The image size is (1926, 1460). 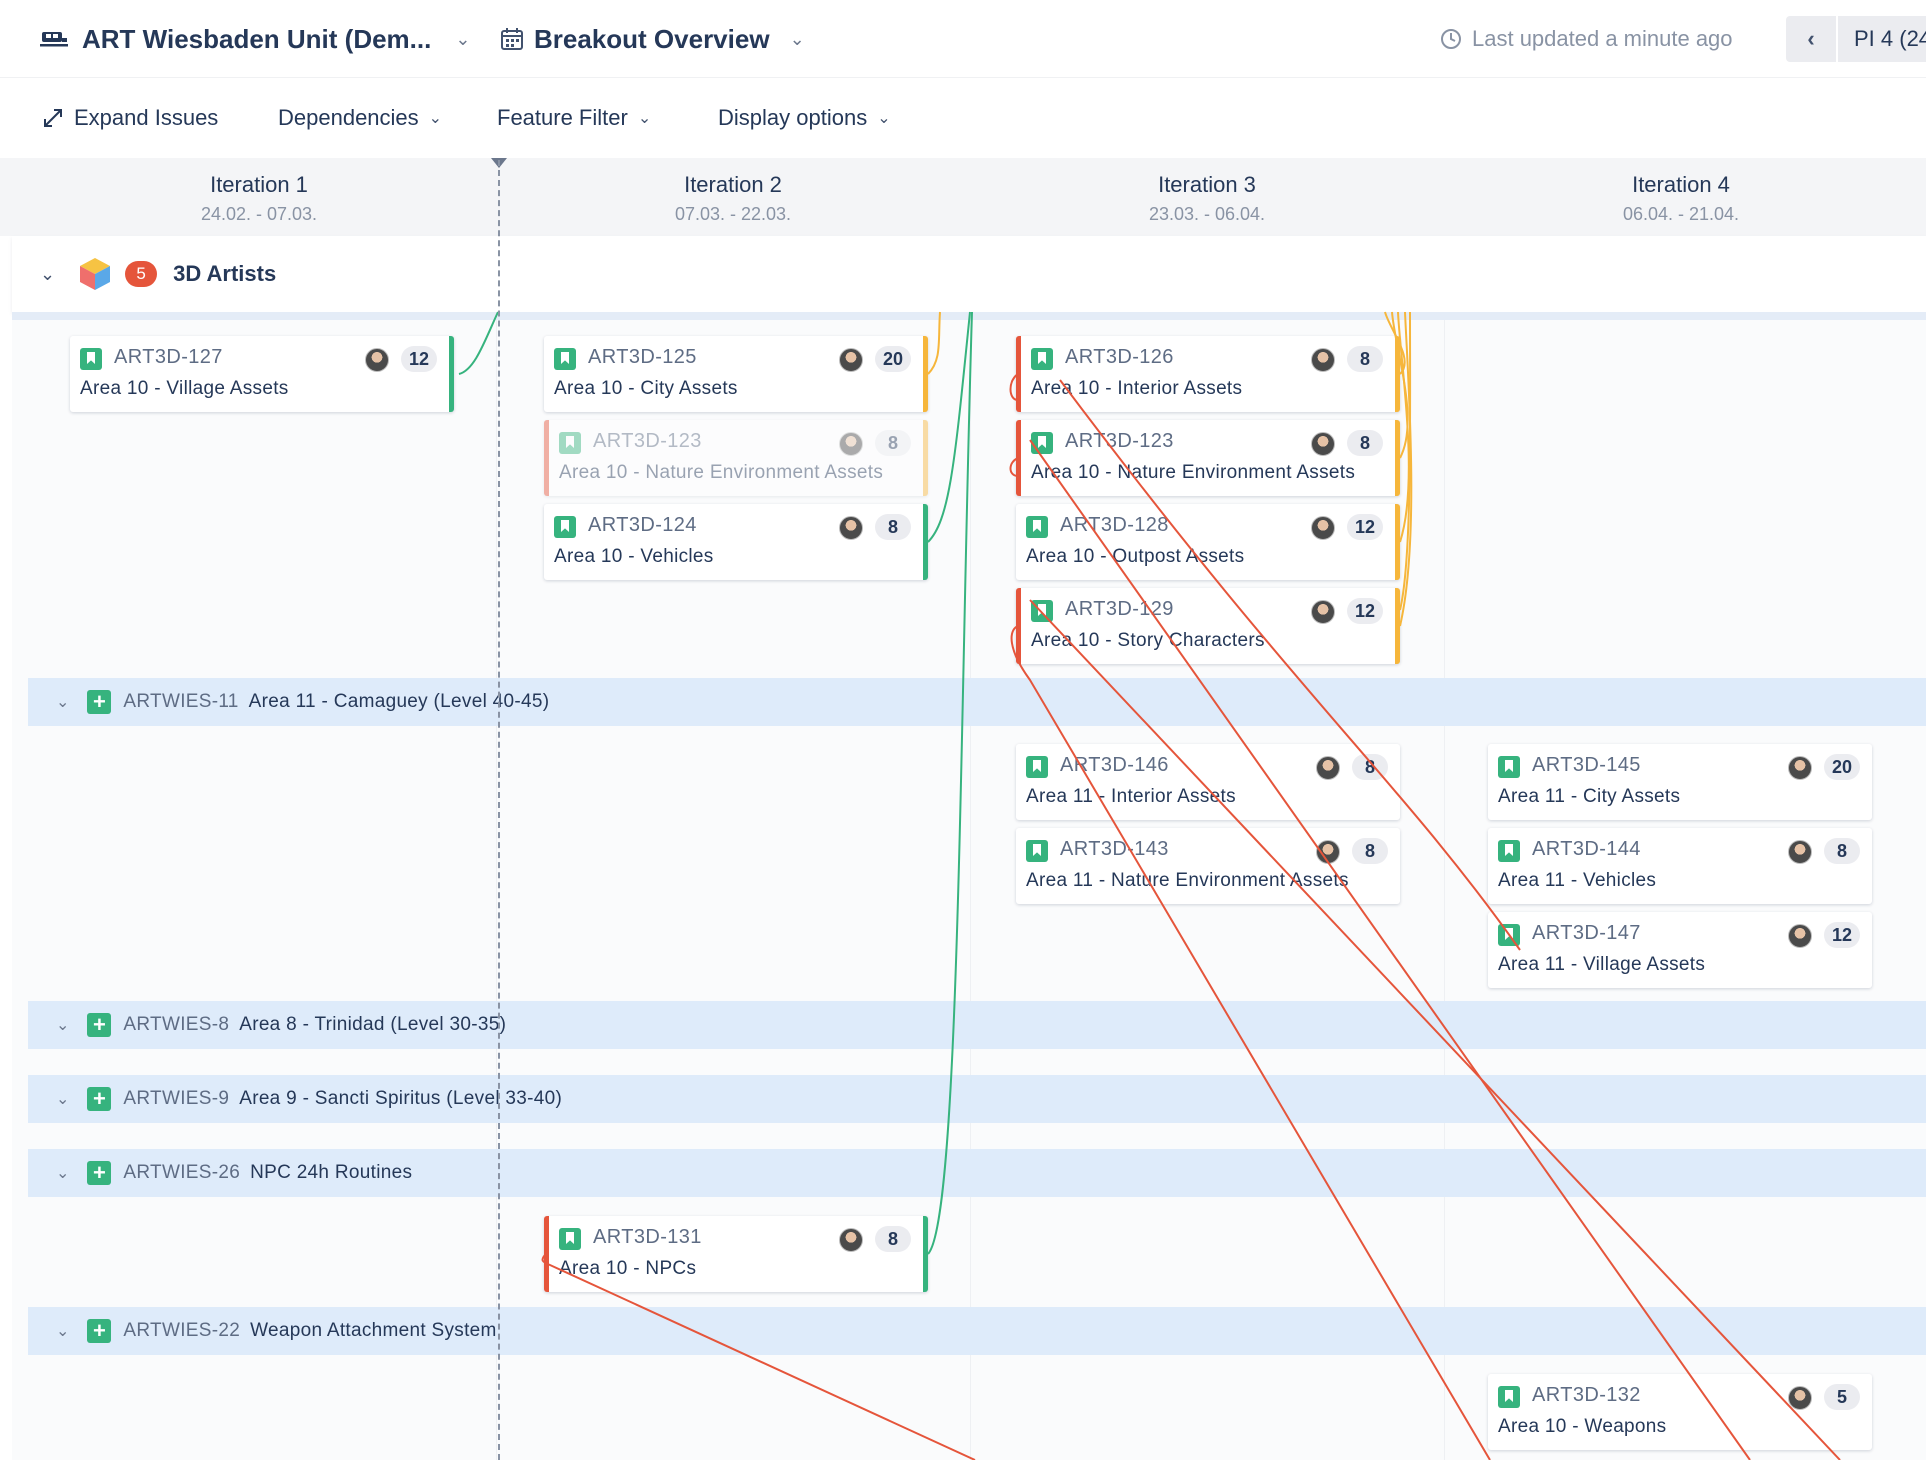 What do you see at coordinates (54, 39) in the screenshot?
I see `train-icon` at bounding box center [54, 39].